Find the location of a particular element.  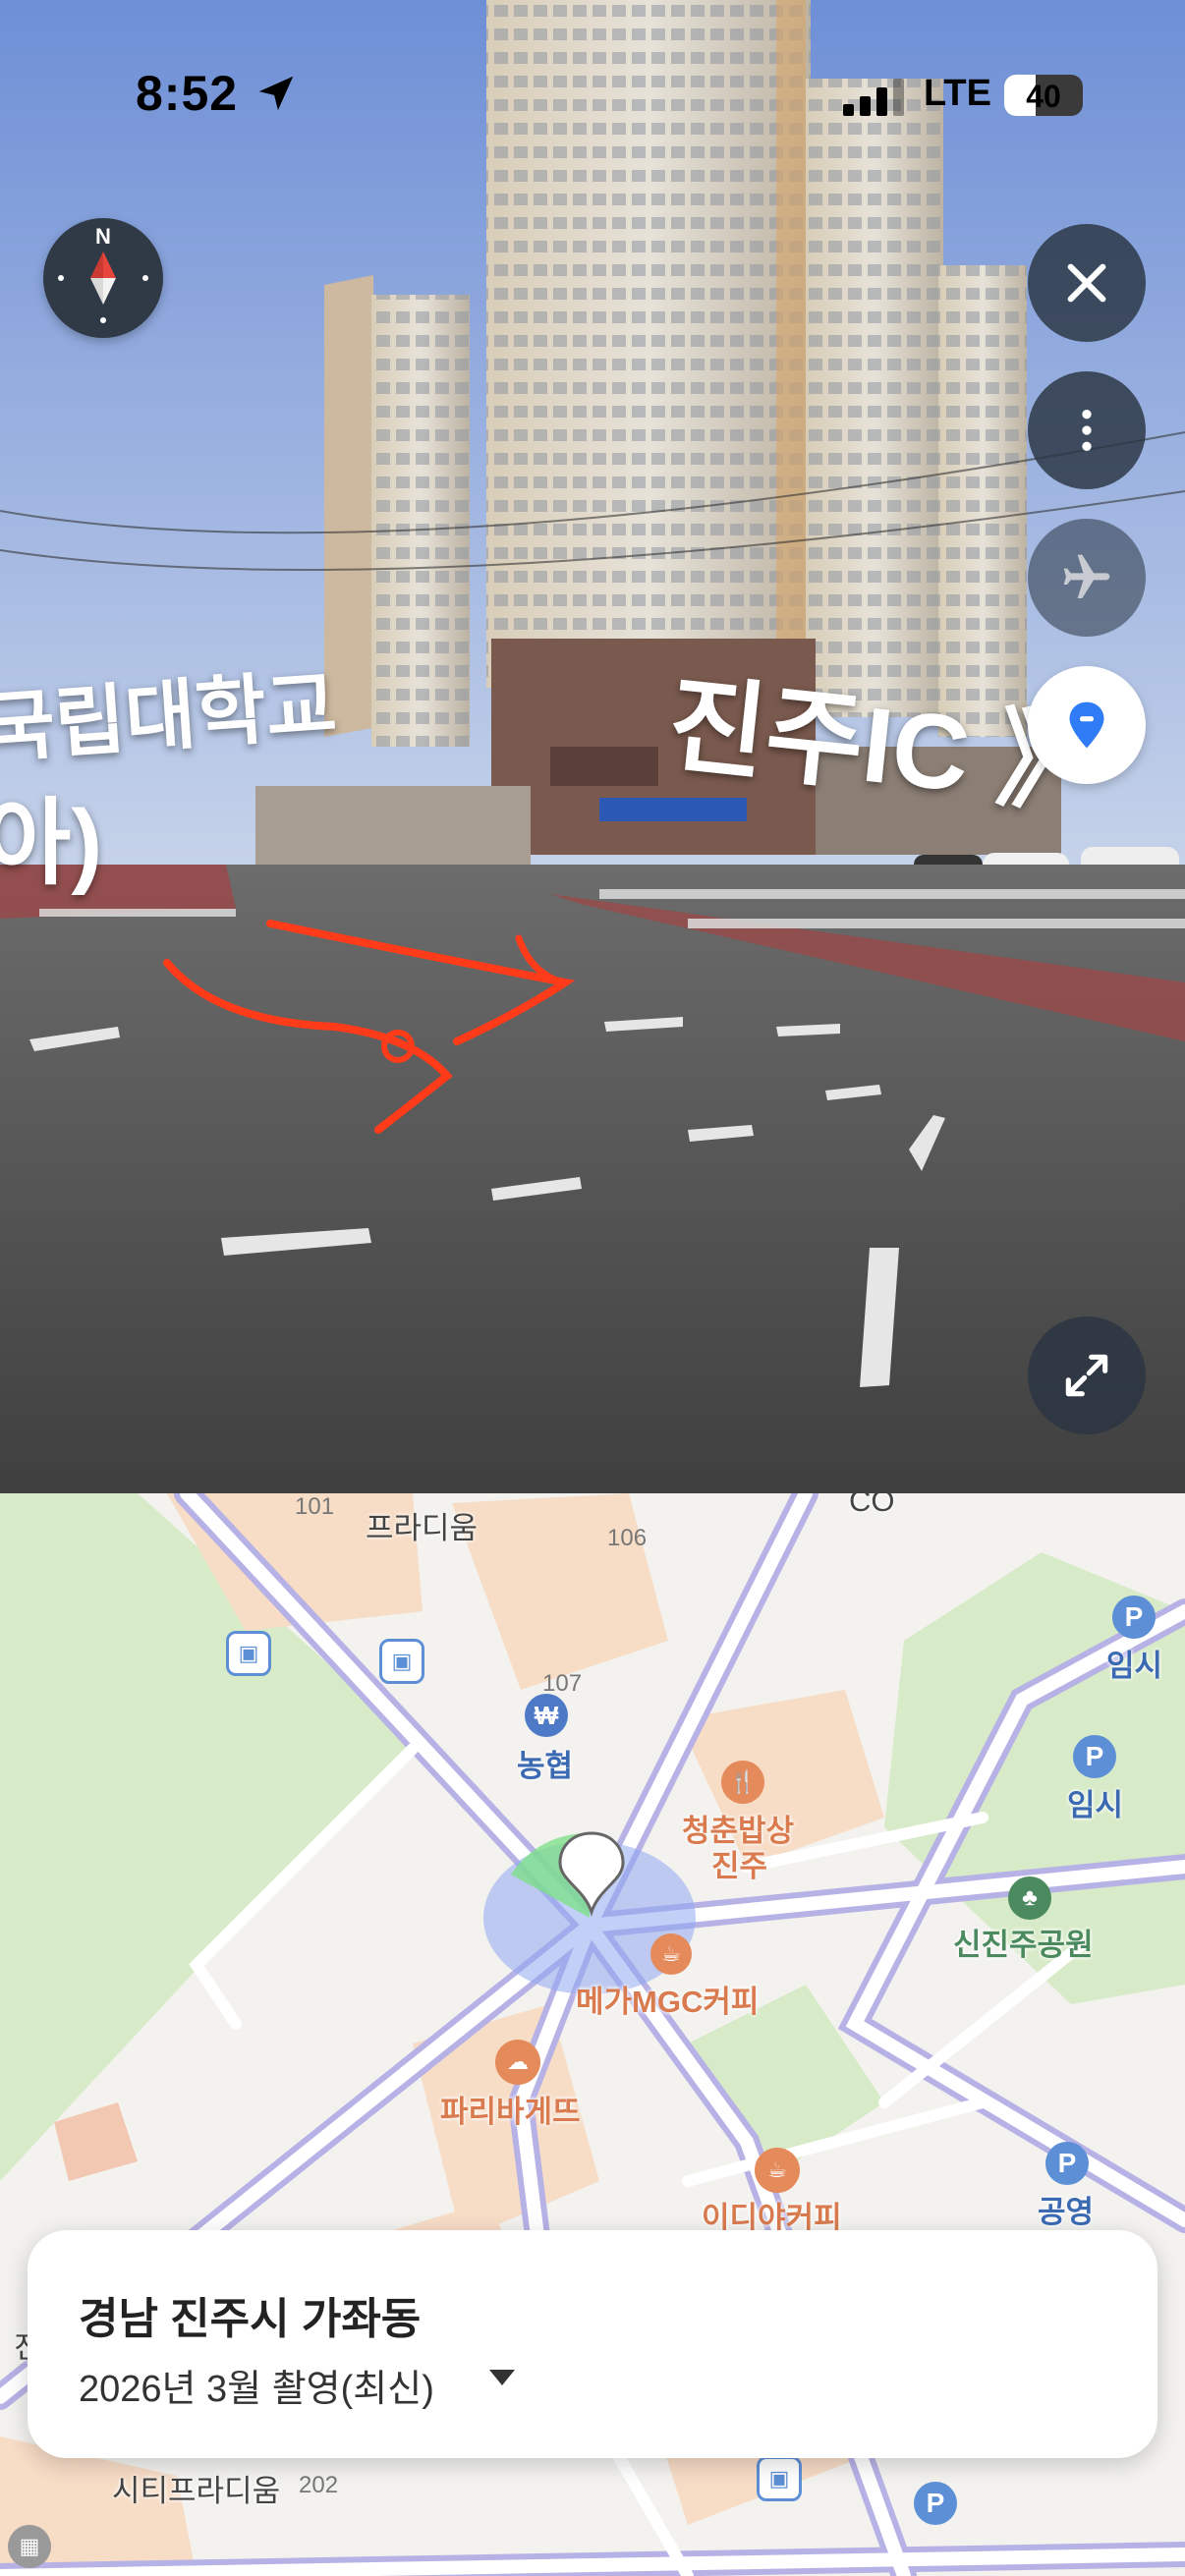

poi-co: CO is located at coordinates (872, 1505).